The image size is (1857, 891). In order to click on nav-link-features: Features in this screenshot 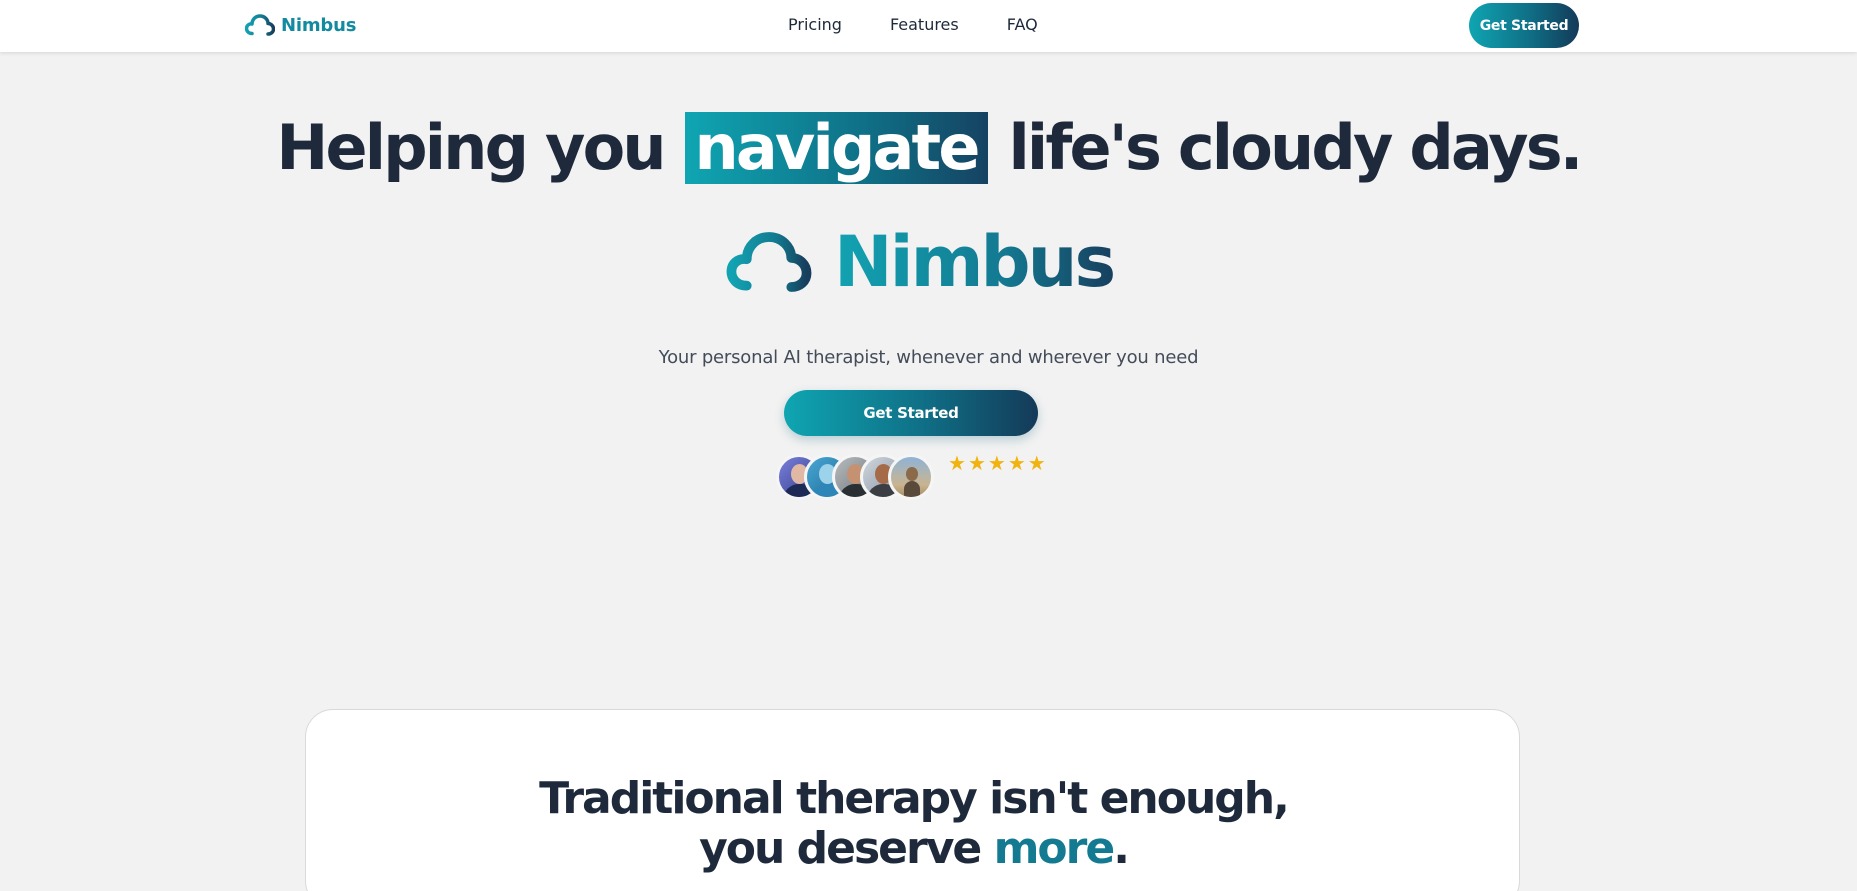, I will do `click(924, 25)`.